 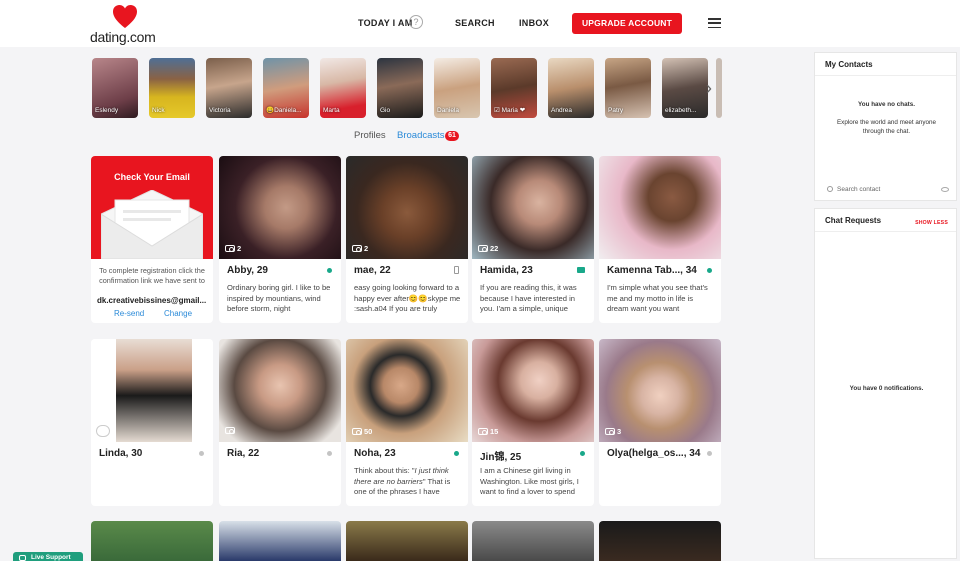 I want to click on divider, so click(x=885, y=231).